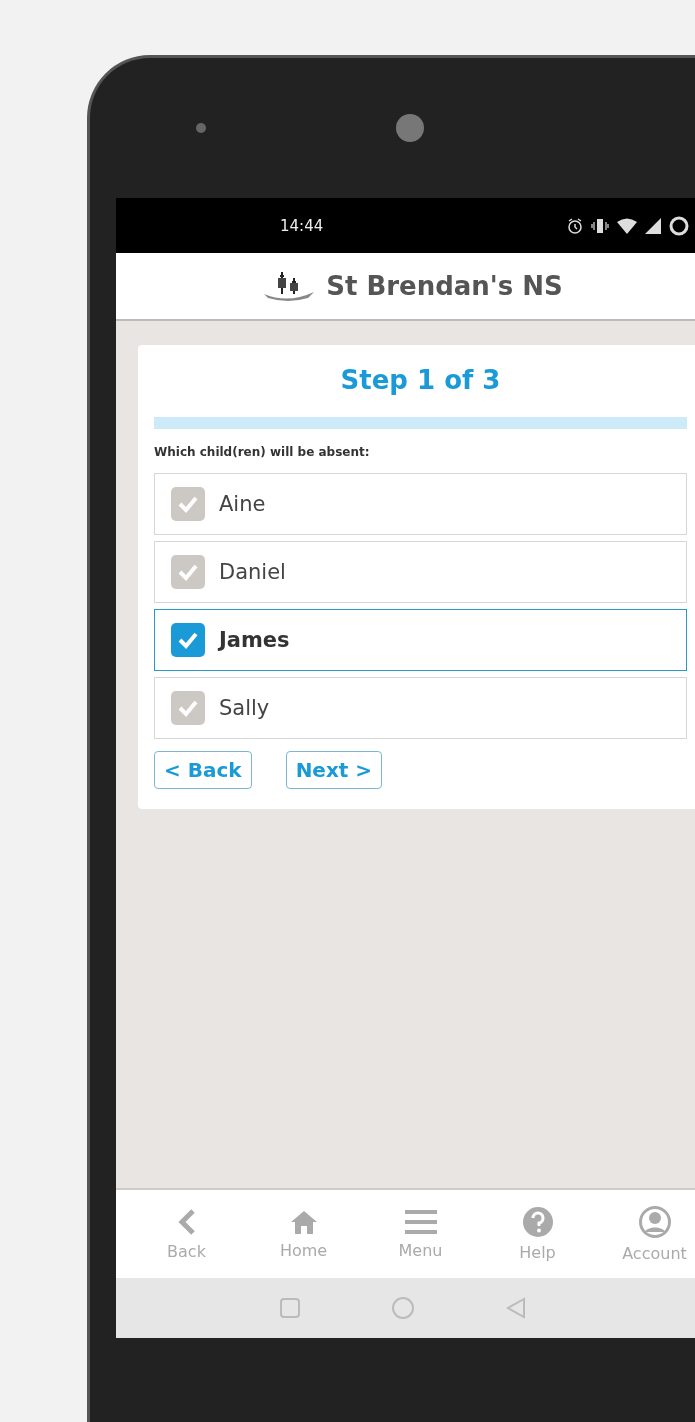  What do you see at coordinates (420, 1221) in the screenshot?
I see `menu-icon` at bounding box center [420, 1221].